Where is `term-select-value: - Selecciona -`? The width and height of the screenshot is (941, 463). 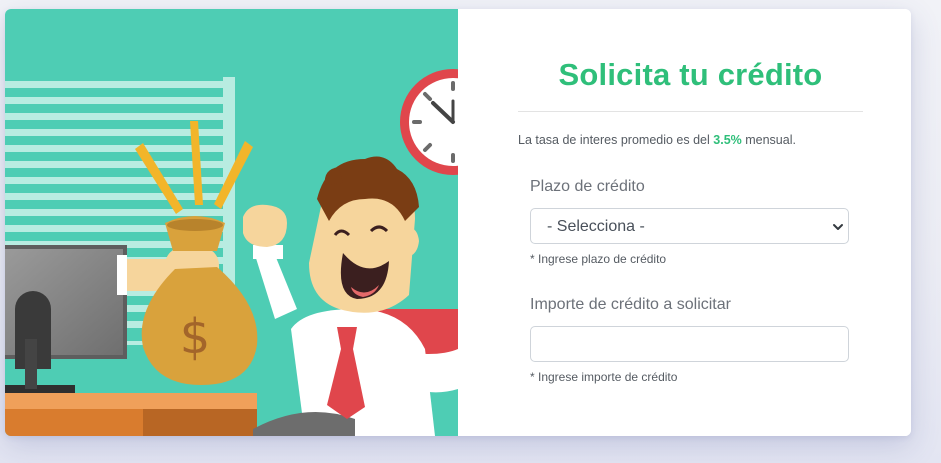
term-select-value: - Selecciona - is located at coordinates (596, 226).